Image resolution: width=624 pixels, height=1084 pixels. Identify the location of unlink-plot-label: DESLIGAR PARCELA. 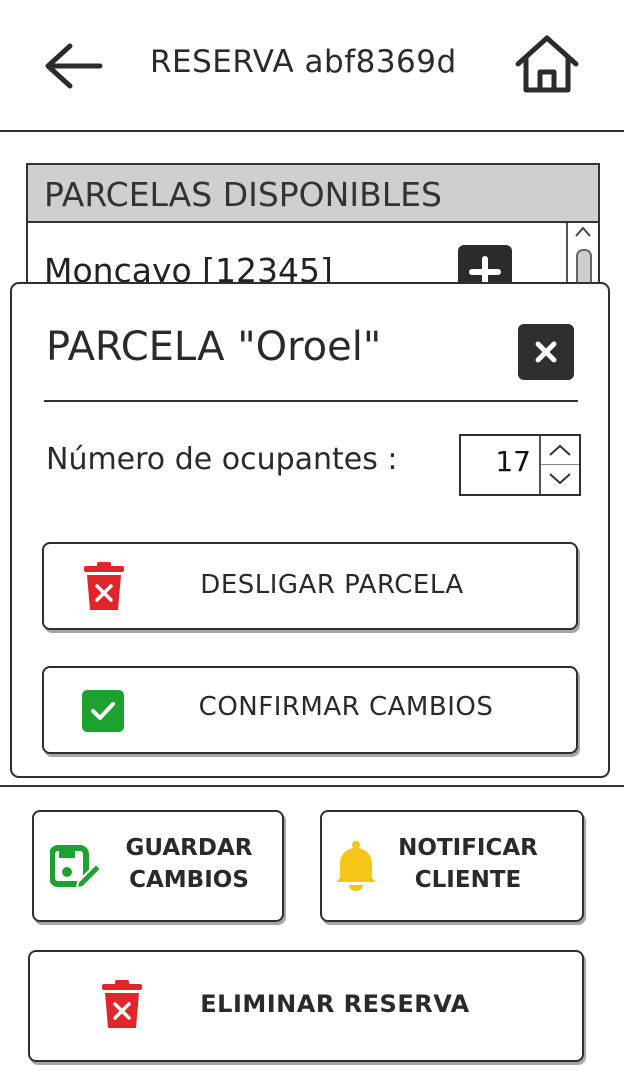
(332, 585).